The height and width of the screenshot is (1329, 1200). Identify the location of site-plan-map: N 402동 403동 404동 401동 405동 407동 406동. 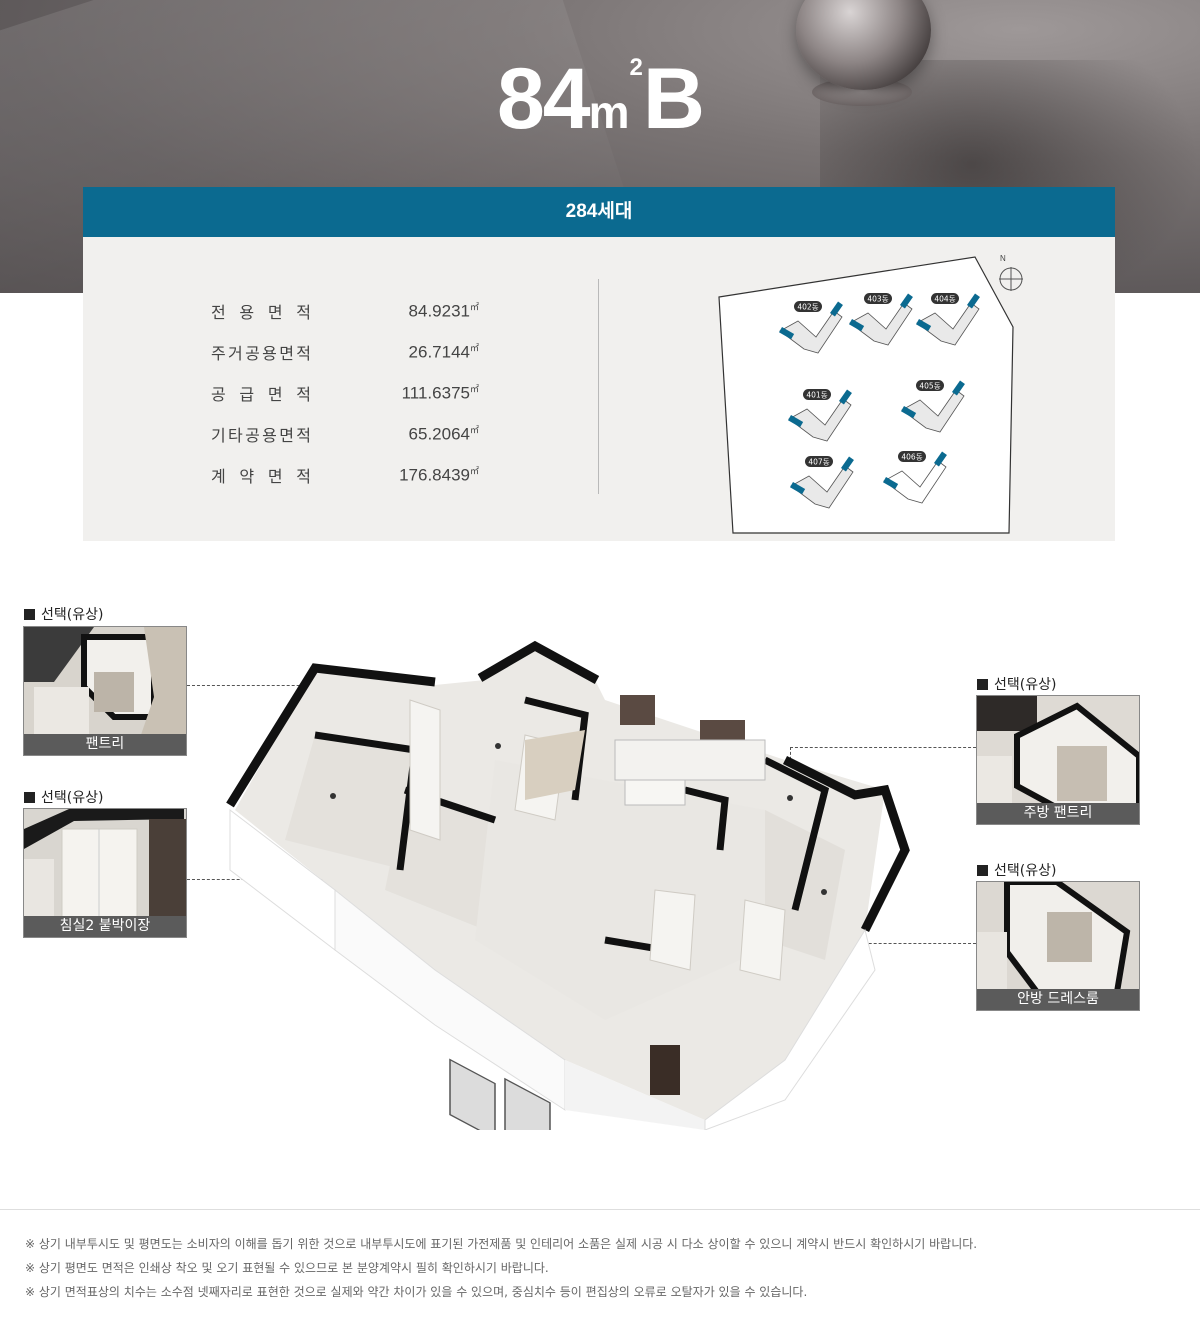
(870, 394).